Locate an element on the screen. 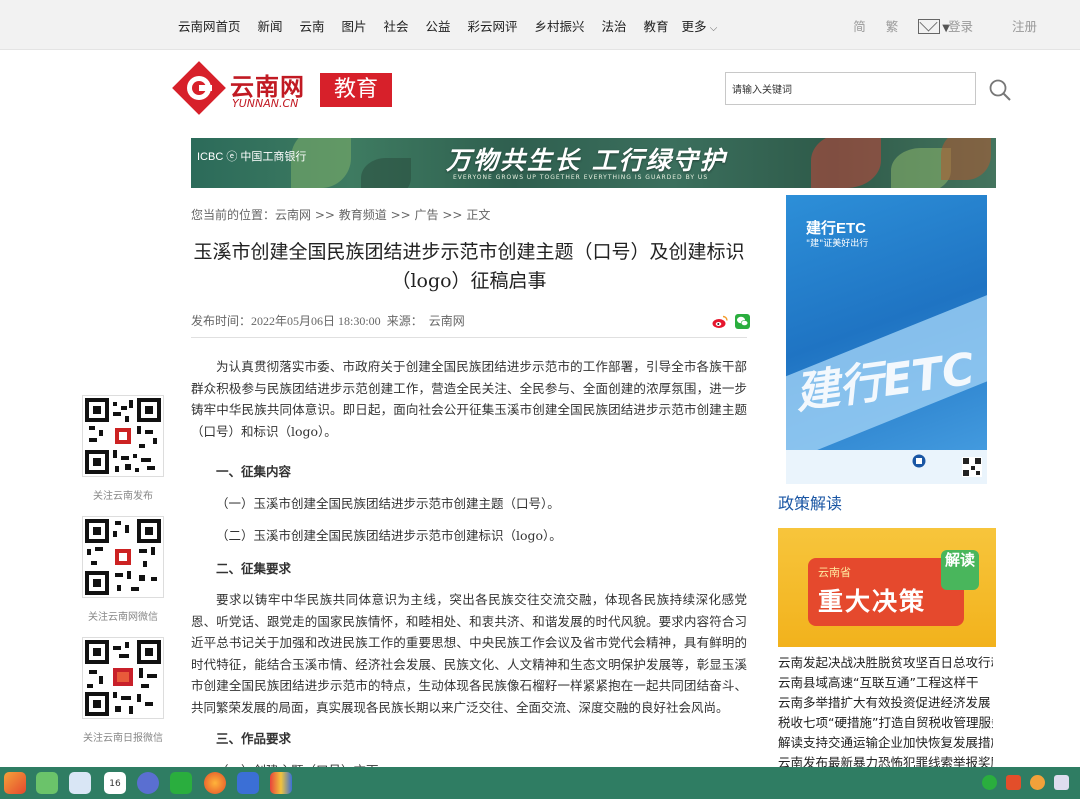  etc-ad-big-text: 建行ETC is located at coordinates (884, 381).